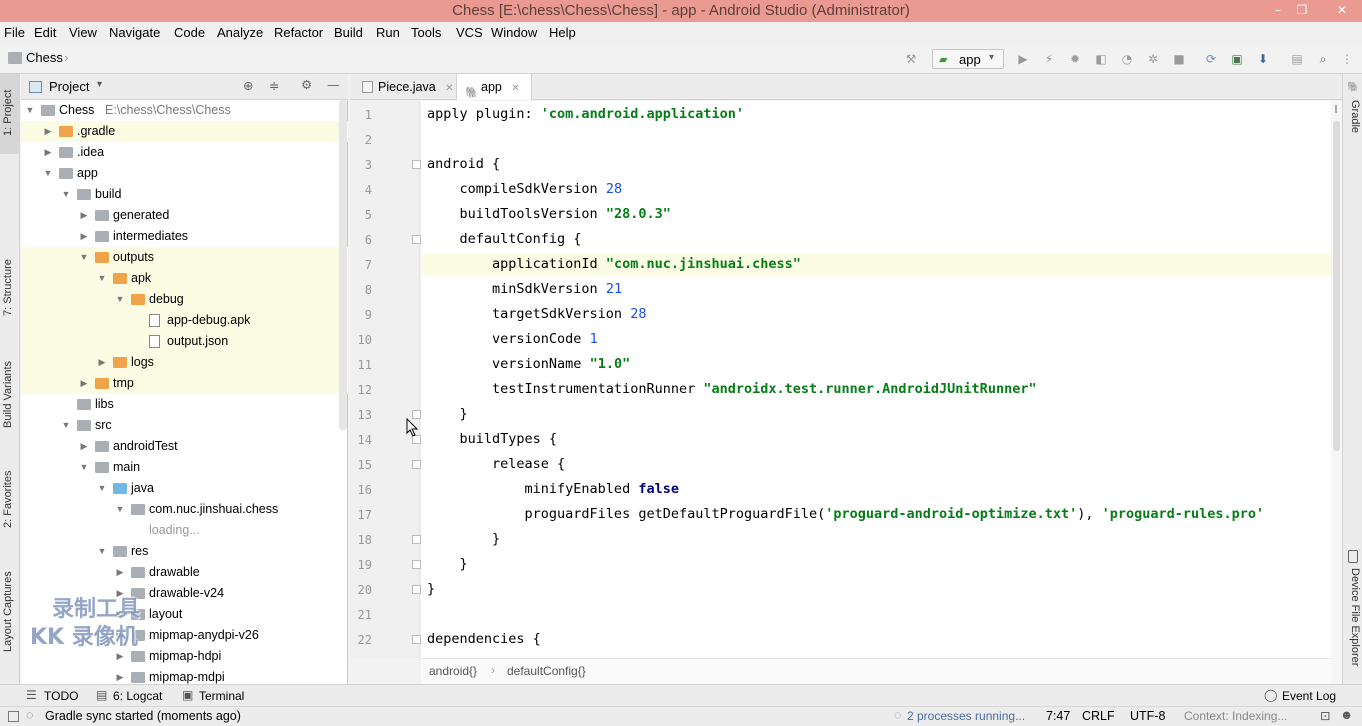 This screenshot has height=726, width=1362. I want to click on code-line: dependencies {, so click(484, 639).